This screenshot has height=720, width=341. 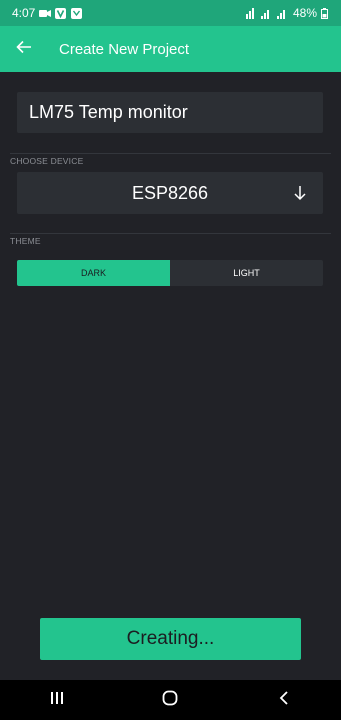 I want to click on chat-app-icon, so click(x=77, y=13).